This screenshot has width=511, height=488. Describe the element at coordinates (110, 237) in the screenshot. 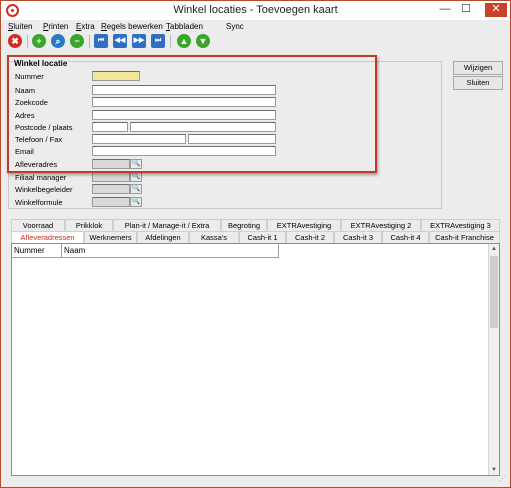

I see `tab-werknemers: Werknemers` at that location.